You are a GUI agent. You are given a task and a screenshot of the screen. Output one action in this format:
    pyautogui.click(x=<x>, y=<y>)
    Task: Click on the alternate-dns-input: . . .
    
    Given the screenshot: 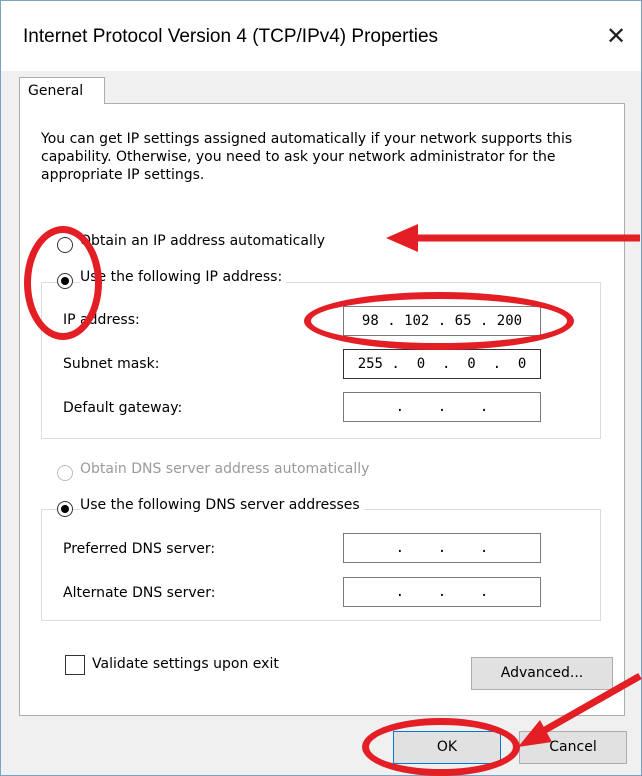 What is the action you would take?
    pyautogui.click(x=442, y=592)
    